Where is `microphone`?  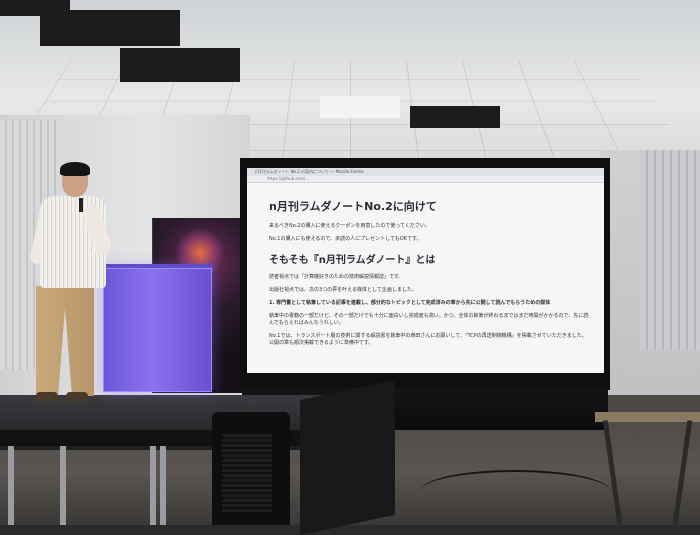 microphone is located at coordinates (81, 205).